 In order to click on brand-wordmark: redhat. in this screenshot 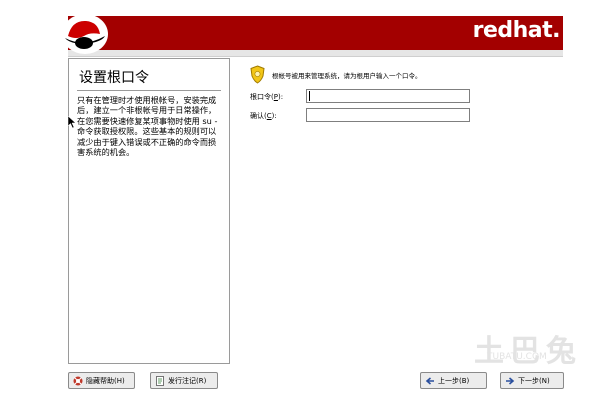, I will do `click(516, 30)`.